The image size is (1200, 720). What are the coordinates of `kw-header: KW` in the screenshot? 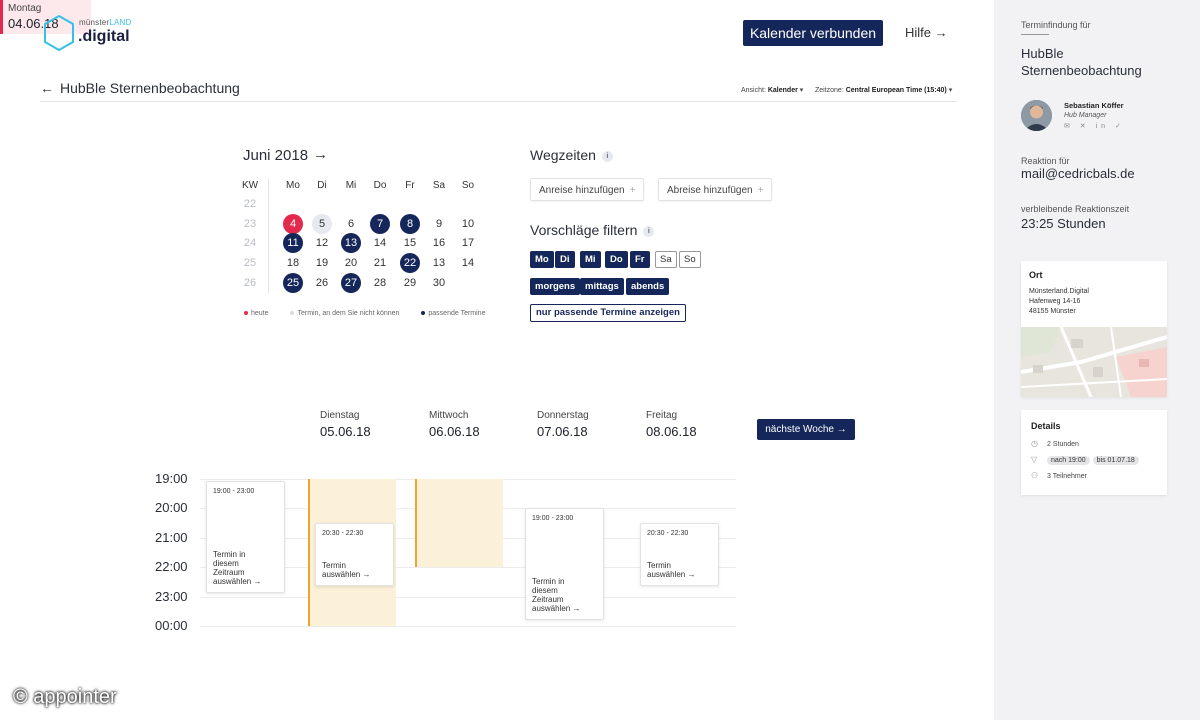 It's located at (250, 185).